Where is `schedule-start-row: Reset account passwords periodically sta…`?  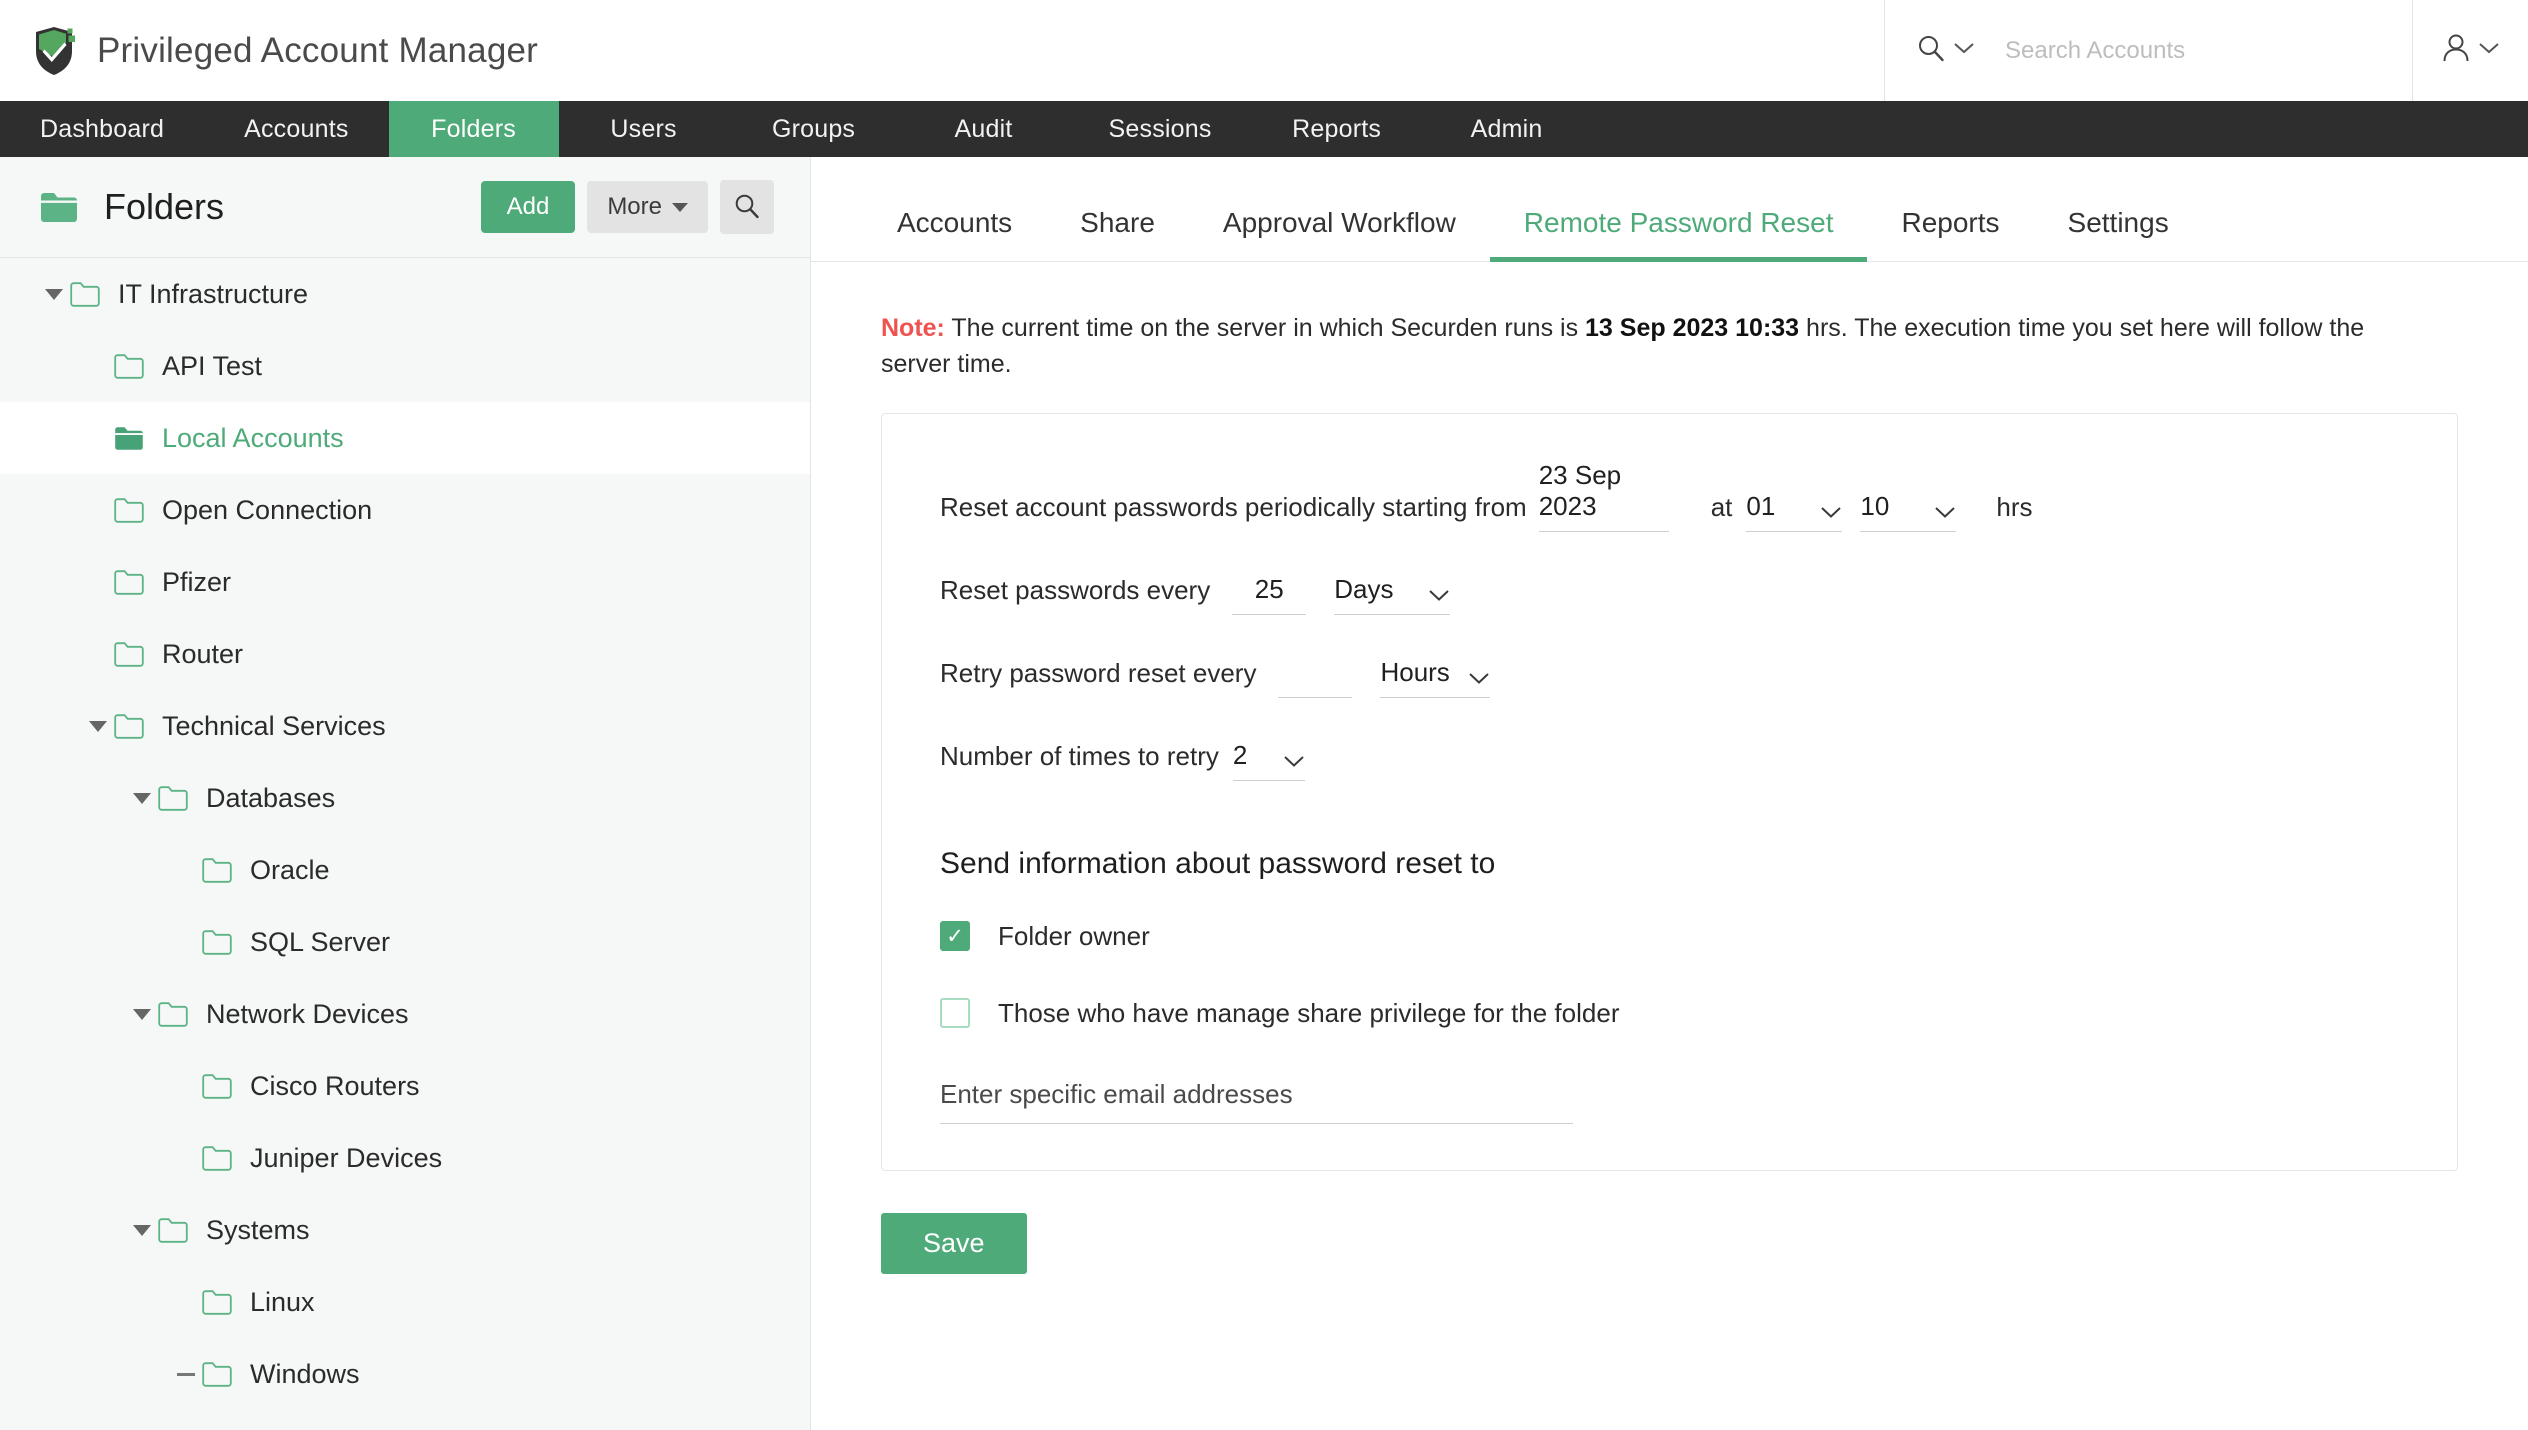 schedule-start-row: Reset account passwords periodically sta… is located at coordinates (1669, 496).